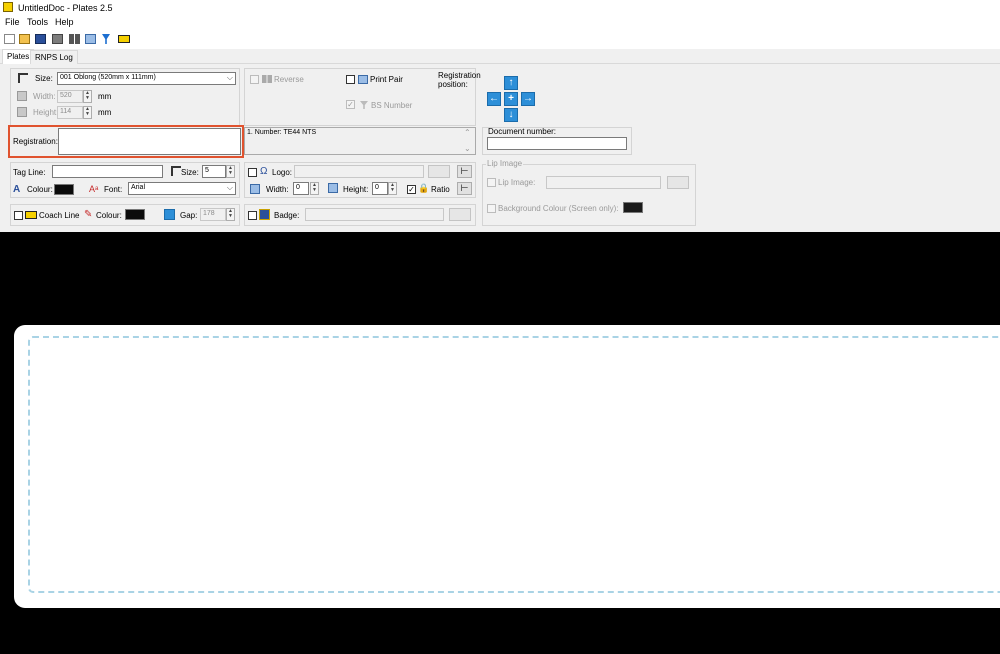 This screenshot has width=1000, height=654. I want to click on menu-tools: Tools, so click(37, 22).